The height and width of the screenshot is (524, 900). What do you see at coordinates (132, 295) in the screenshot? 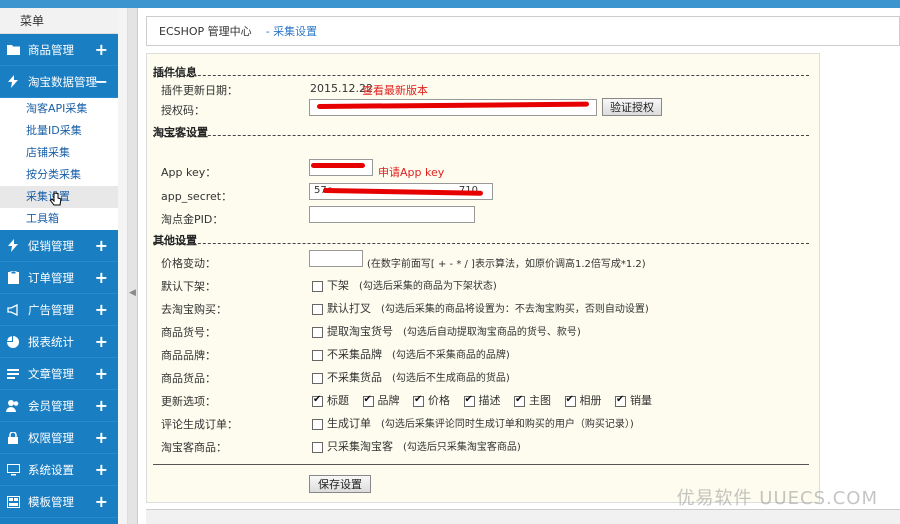
I see `collapse-arrow-icon: ◀` at bounding box center [132, 295].